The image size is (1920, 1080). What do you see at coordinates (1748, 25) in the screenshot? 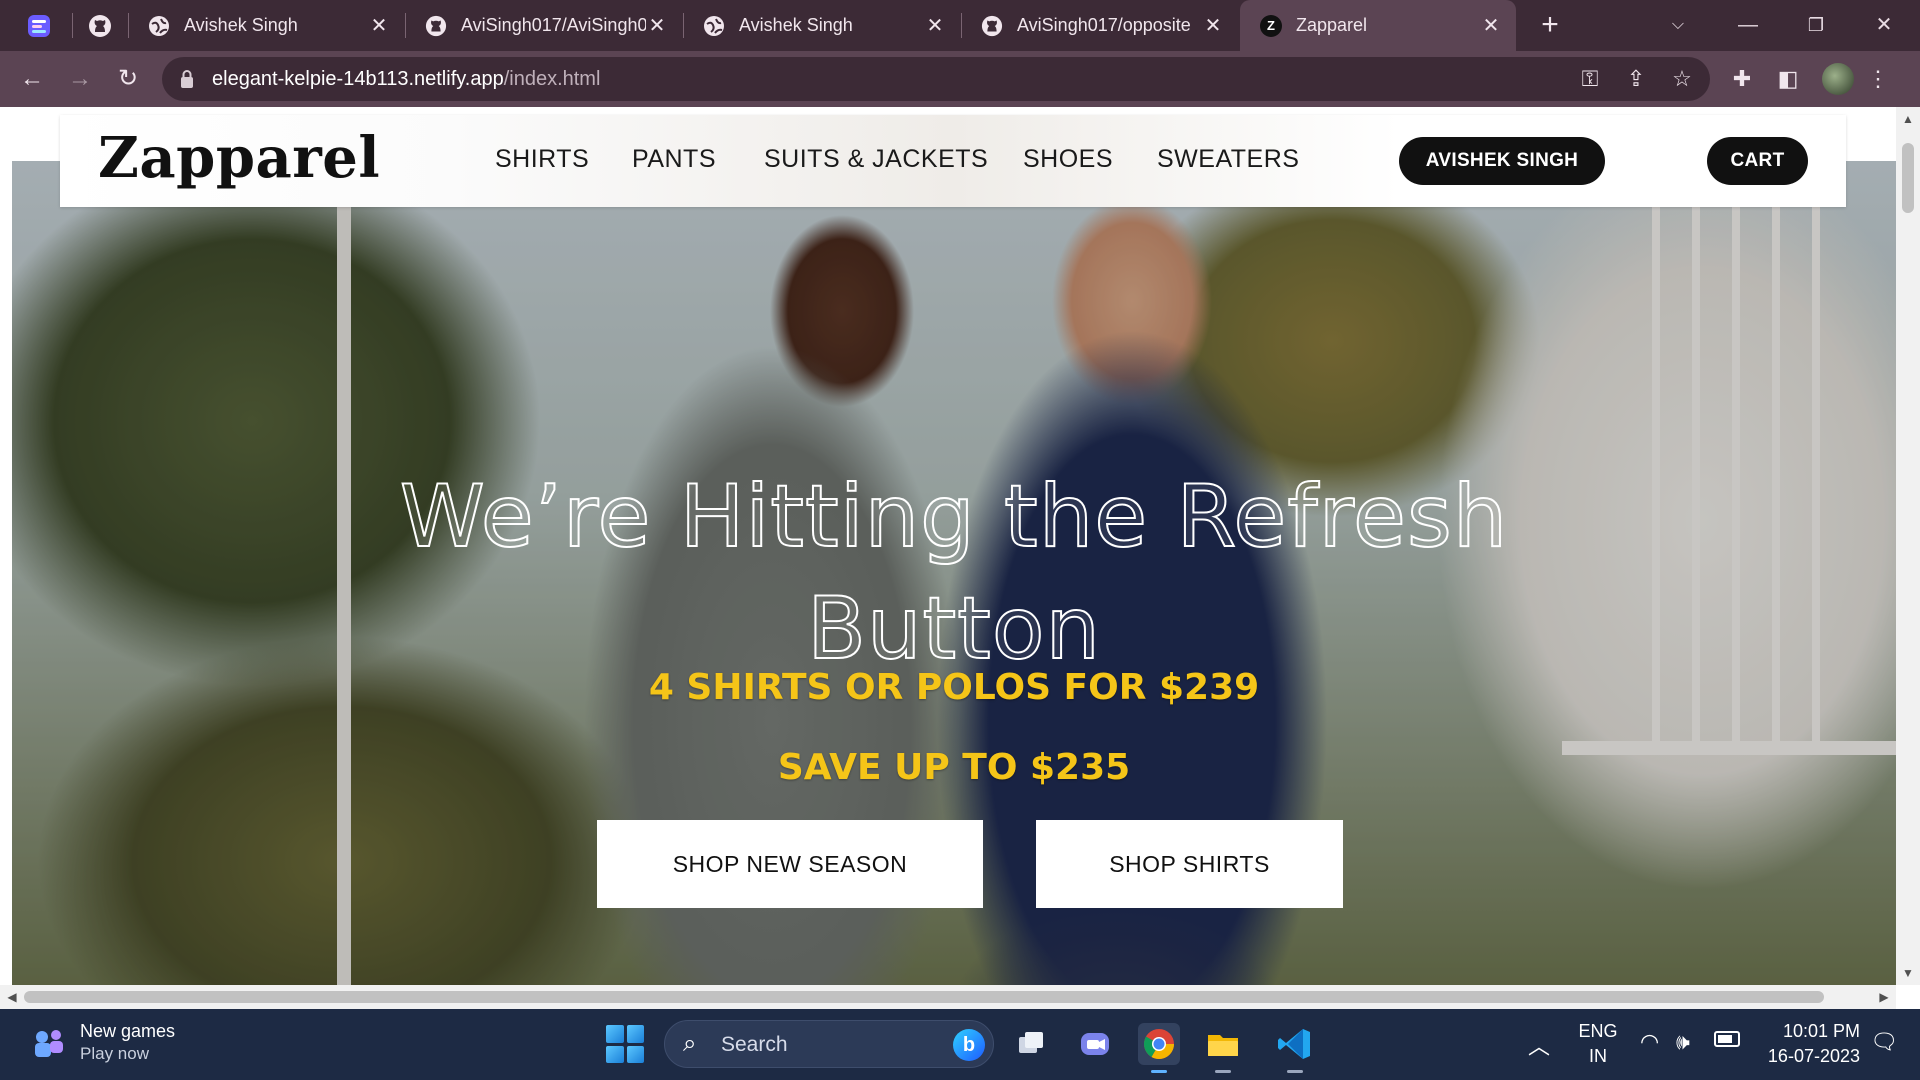
I see `minimize-button: —` at bounding box center [1748, 25].